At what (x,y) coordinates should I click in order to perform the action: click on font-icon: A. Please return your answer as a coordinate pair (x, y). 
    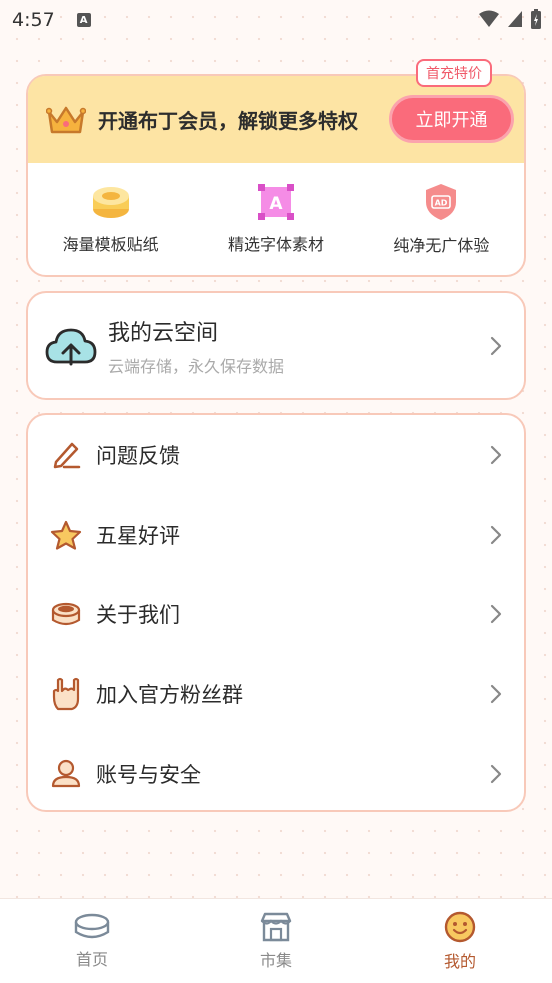
    Looking at the image, I should click on (275, 202).